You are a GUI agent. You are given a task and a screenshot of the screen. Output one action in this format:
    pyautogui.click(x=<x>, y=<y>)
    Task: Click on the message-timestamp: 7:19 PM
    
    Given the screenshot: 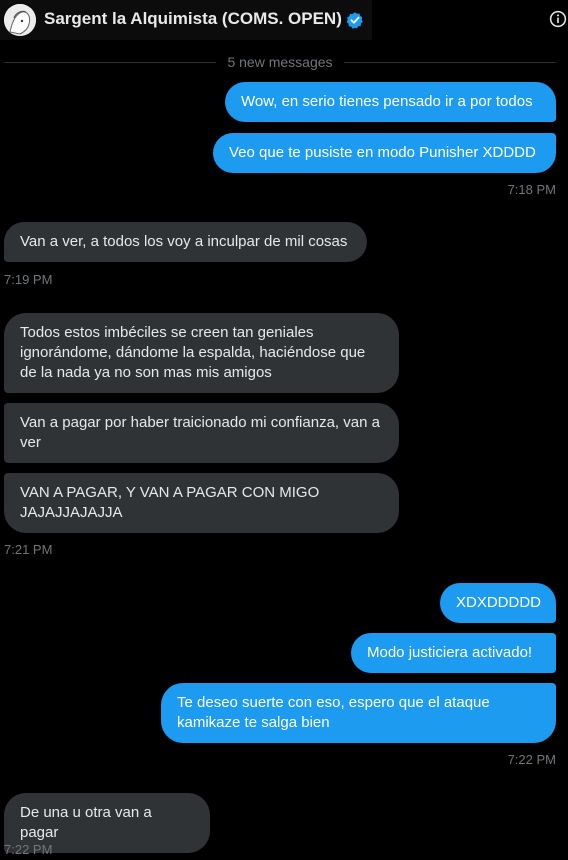 What is the action you would take?
    pyautogui.click(x=28, y=279)
    